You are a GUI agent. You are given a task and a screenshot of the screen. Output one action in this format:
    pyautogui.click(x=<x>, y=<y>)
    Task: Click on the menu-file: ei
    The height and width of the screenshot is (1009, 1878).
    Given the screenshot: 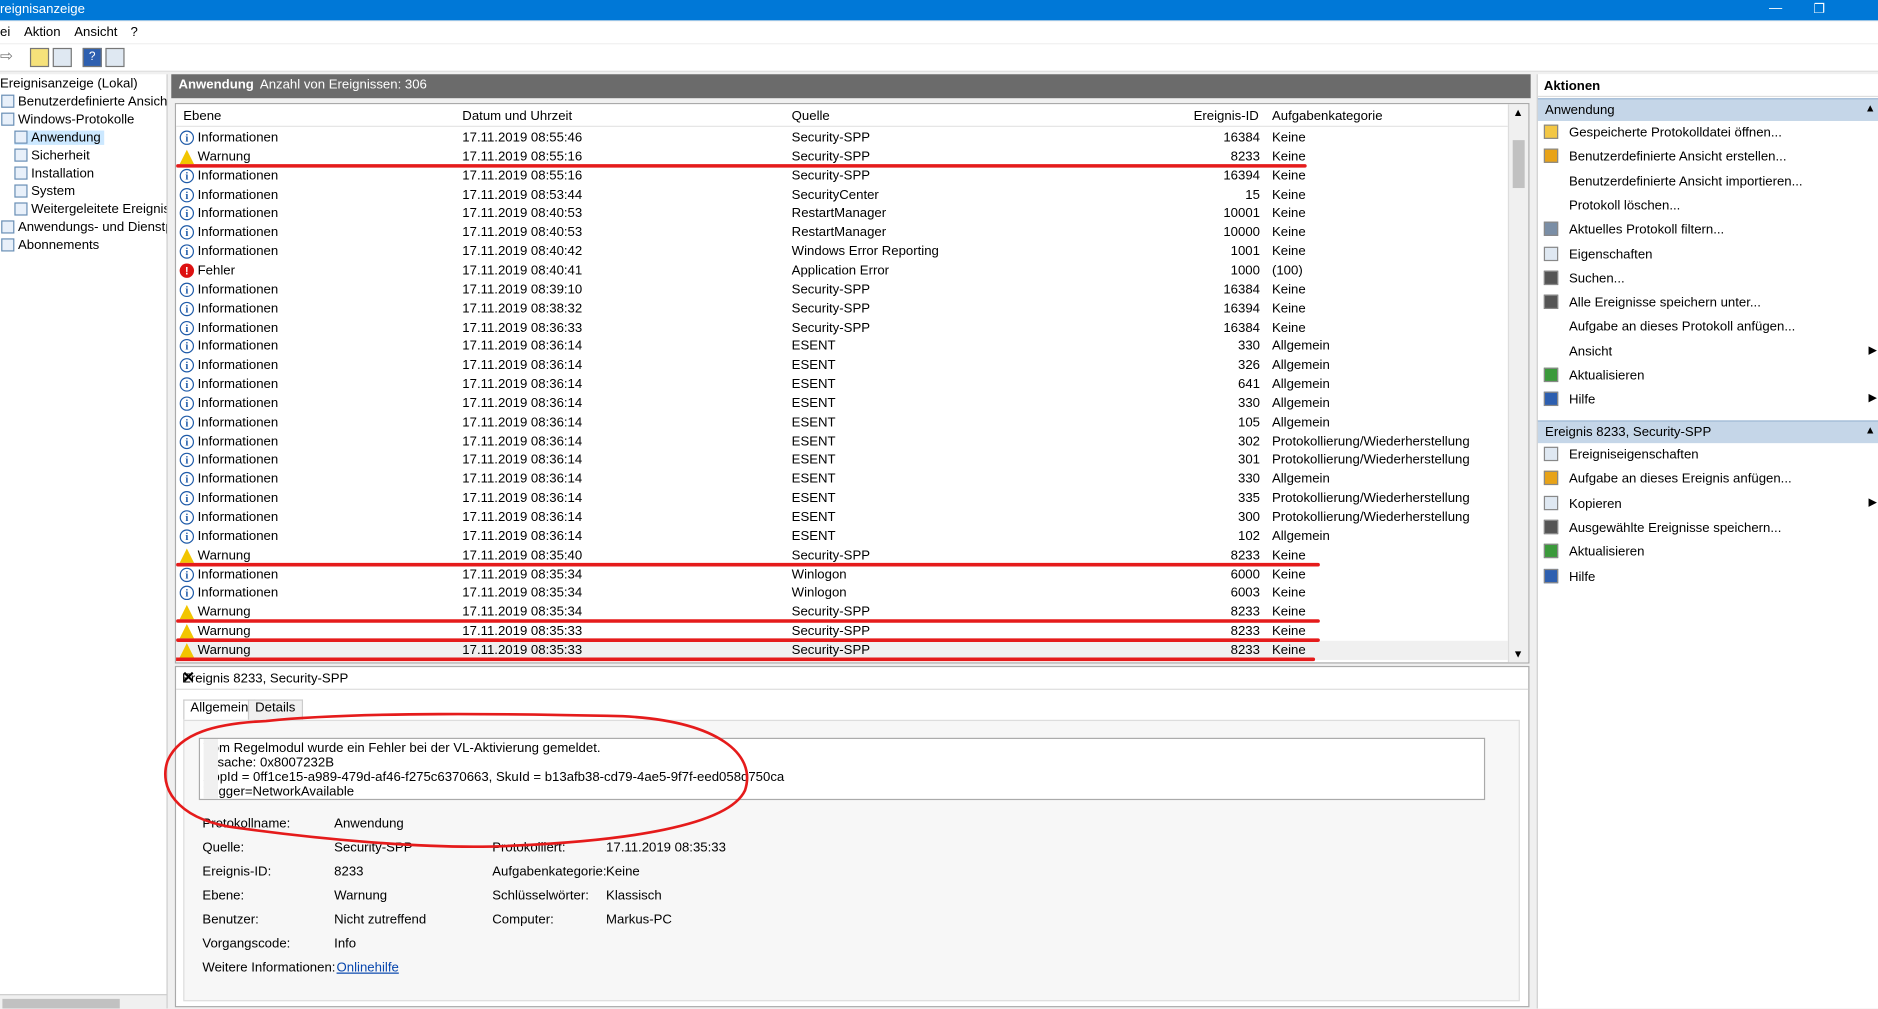 What is the action you would take?
    pyautogui.click(x=5, y=32)
    